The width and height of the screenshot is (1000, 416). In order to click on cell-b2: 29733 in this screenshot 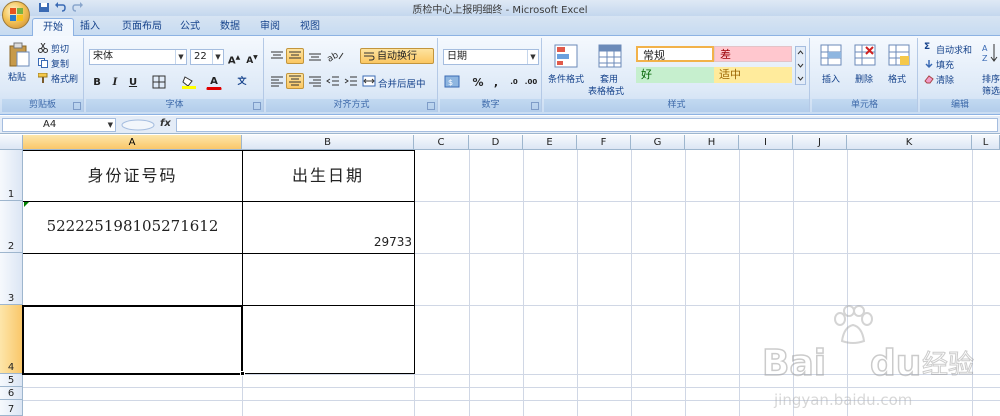, I will do `click(327, 242)`.